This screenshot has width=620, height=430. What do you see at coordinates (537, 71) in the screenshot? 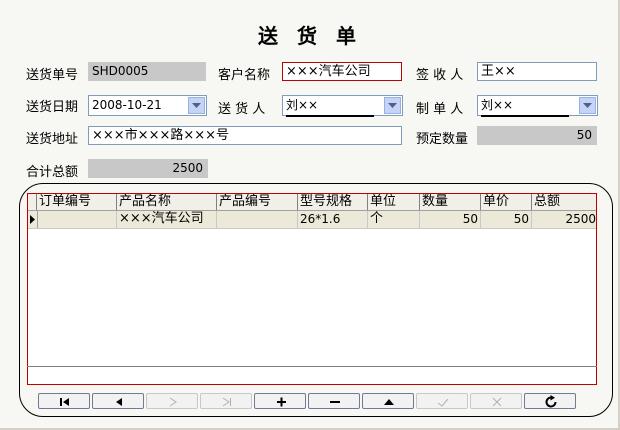
I see `receiver-field: 王××` at bounding box center [537, 71].